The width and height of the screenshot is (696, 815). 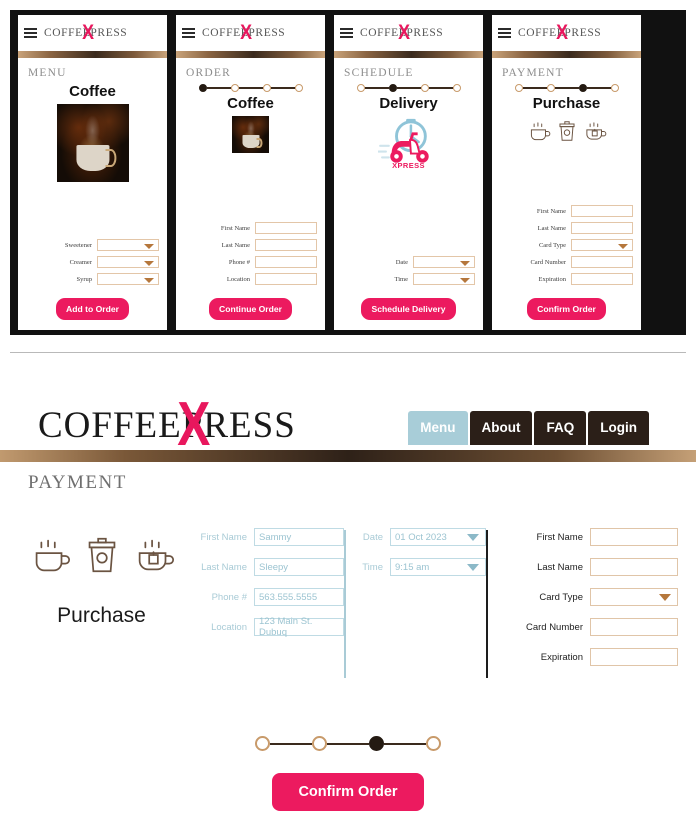 I want to click on payment-field-expiration, so click(x=634, y=657).